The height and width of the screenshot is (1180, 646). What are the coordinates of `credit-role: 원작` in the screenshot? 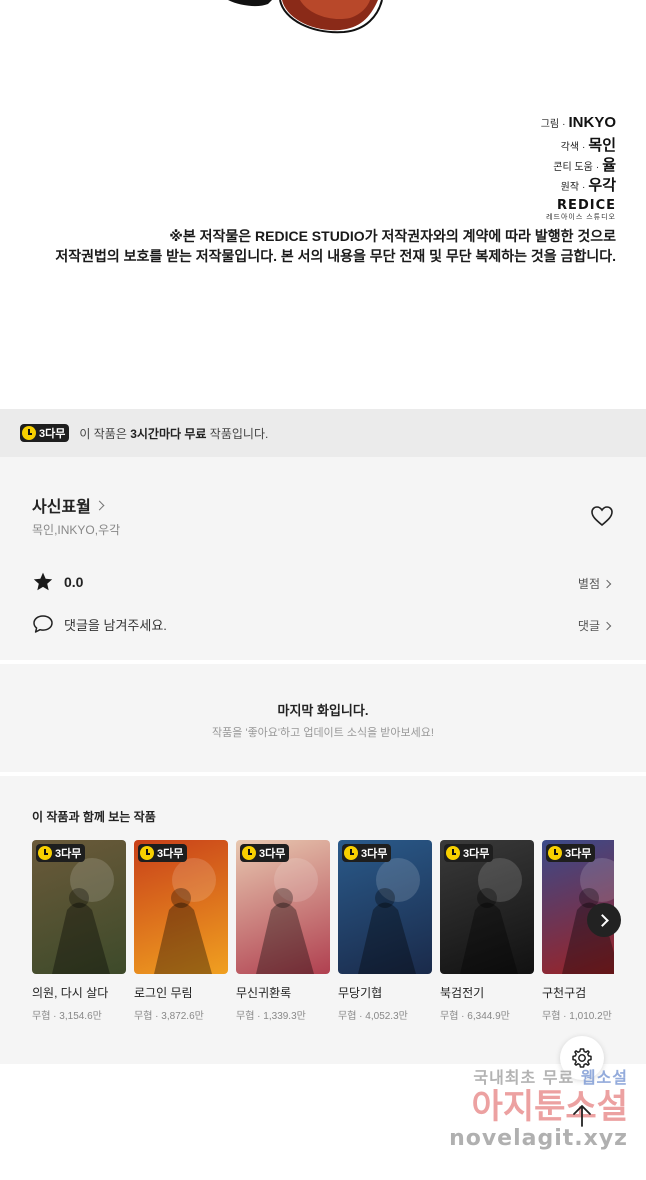 It's located at (570, 187).